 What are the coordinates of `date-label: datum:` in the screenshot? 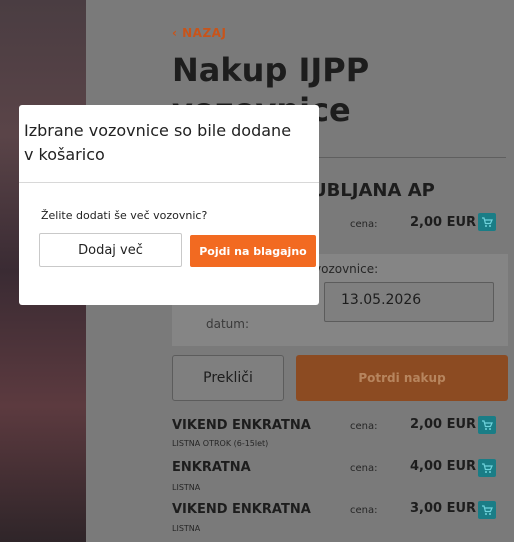 It's located at (228, 324).